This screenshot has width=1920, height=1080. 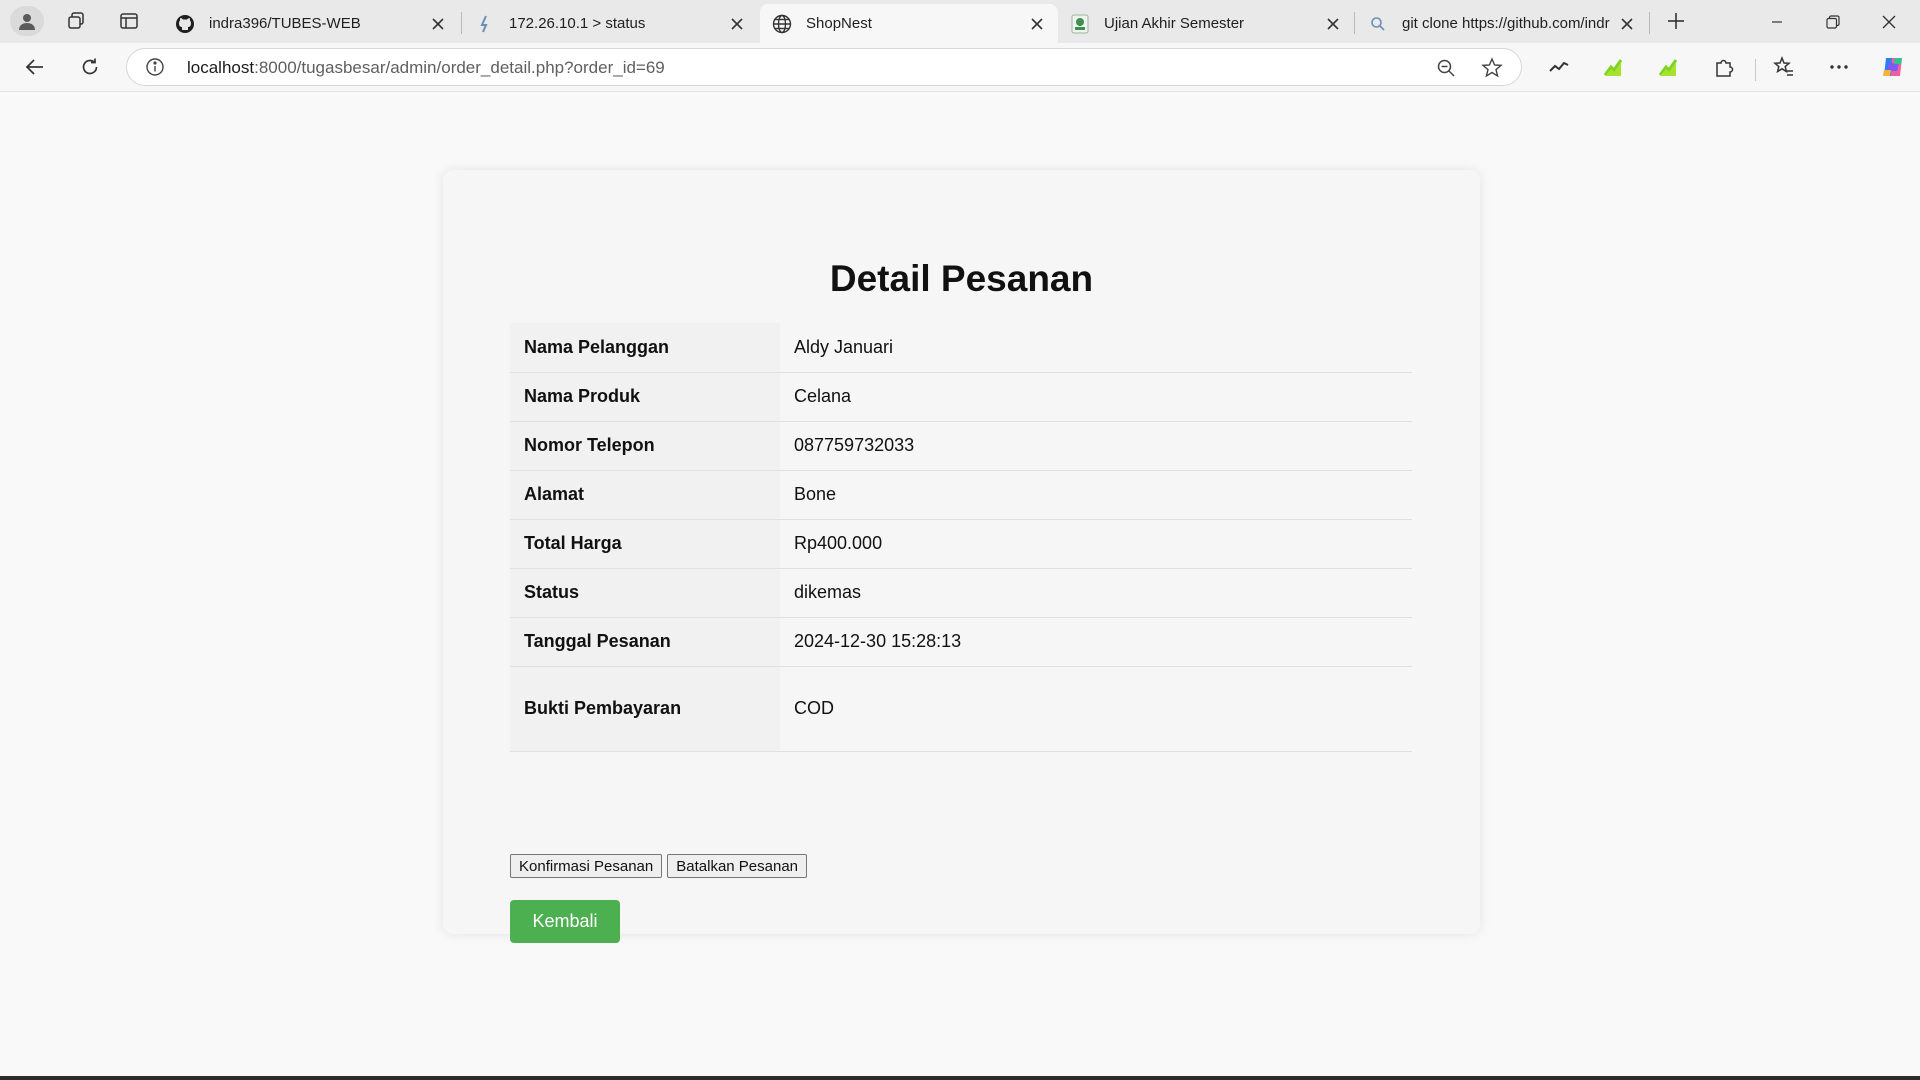 I want to click on back-button, so click(x=35, y=67).